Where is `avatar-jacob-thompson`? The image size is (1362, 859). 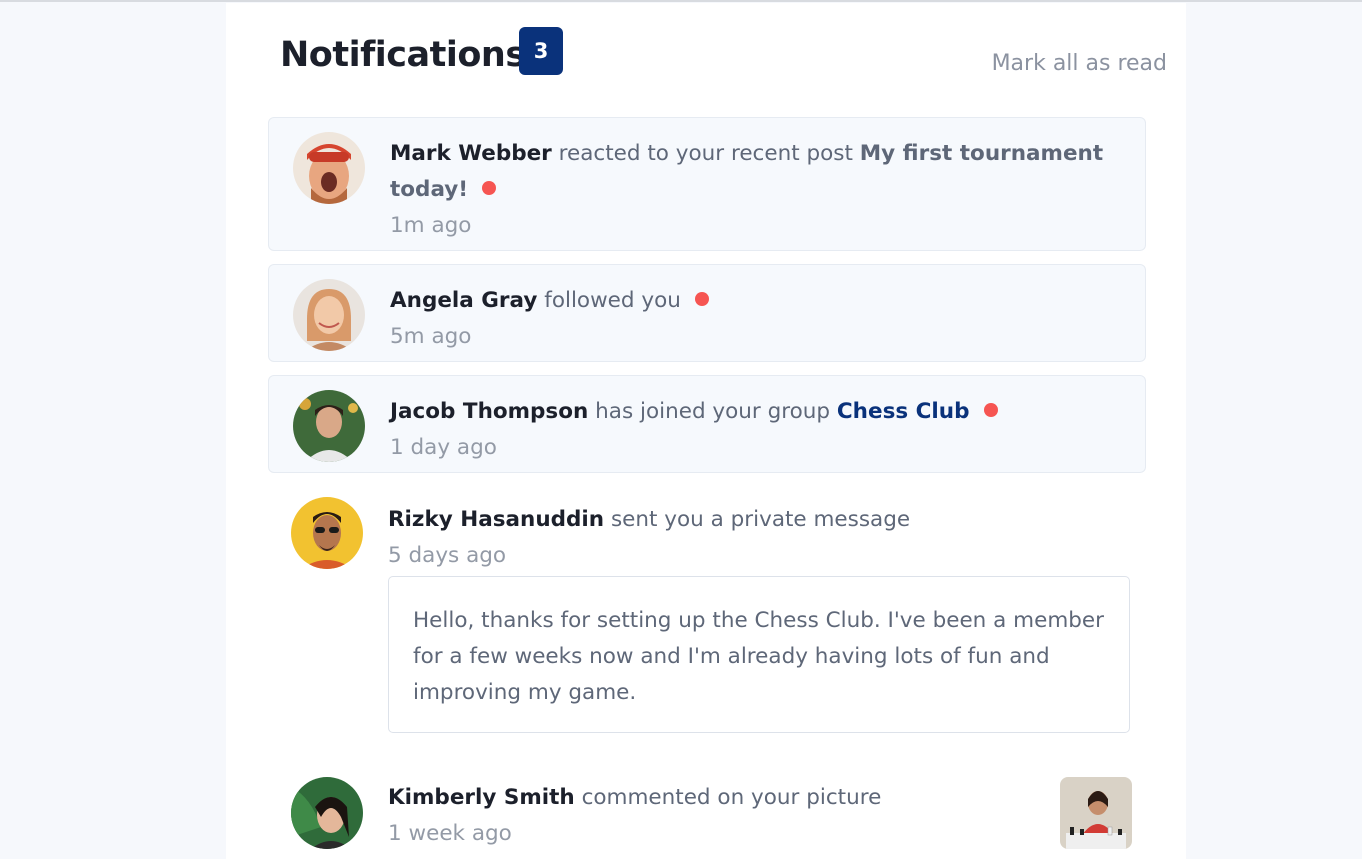 avatar-jacob-thompson is located at coordinates (329, 426).